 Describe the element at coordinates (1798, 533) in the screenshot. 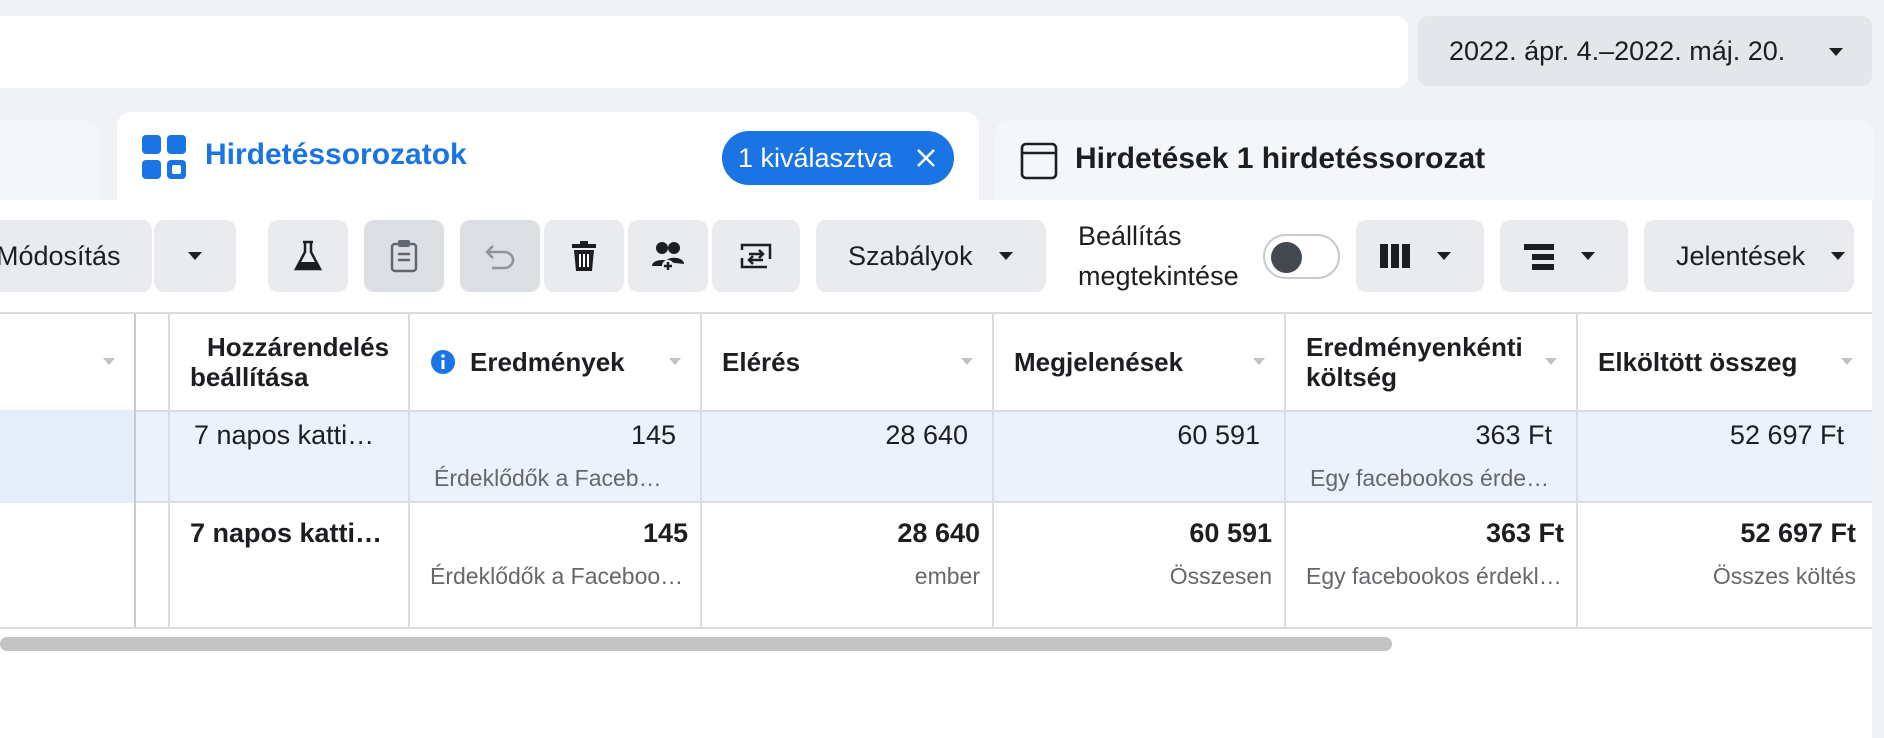

I see `total-spent: 52 697 Ft` at that location.